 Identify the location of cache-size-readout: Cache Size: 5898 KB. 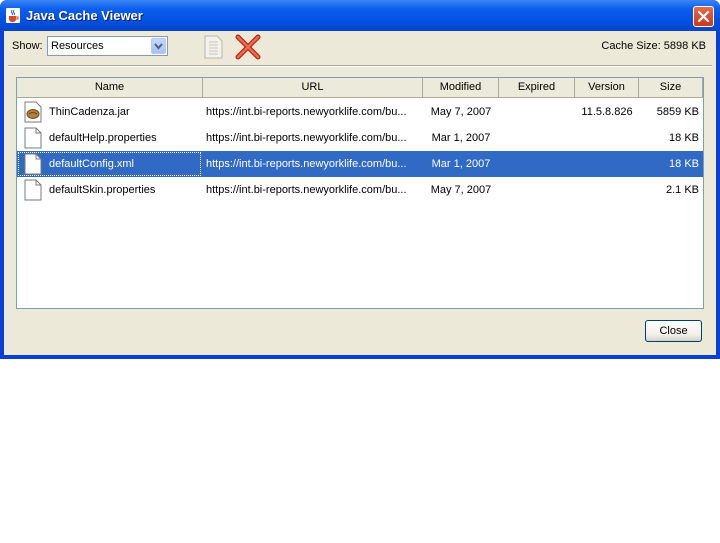
(653, 46).